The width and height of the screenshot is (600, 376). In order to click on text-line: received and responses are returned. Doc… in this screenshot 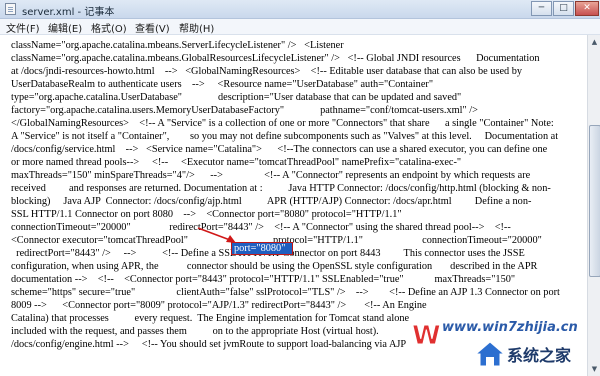, I will do `click(281, 188)`.